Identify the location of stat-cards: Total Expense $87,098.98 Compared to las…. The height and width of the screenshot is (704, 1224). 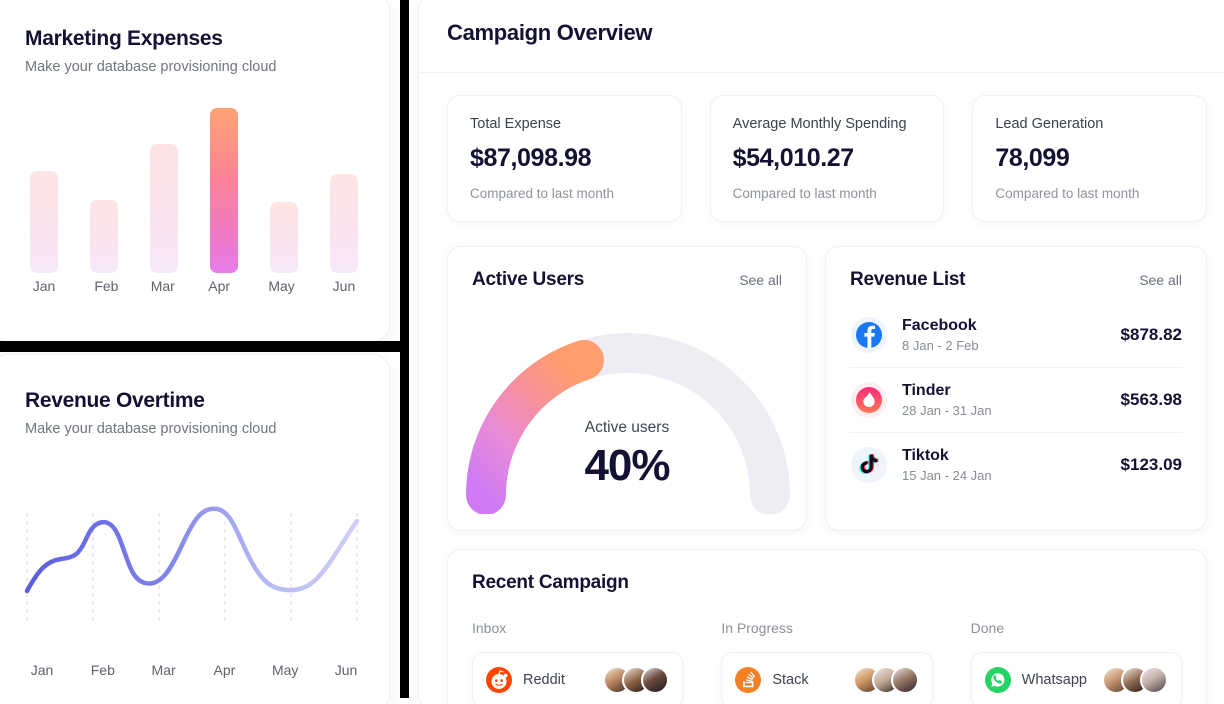
(827, 158).